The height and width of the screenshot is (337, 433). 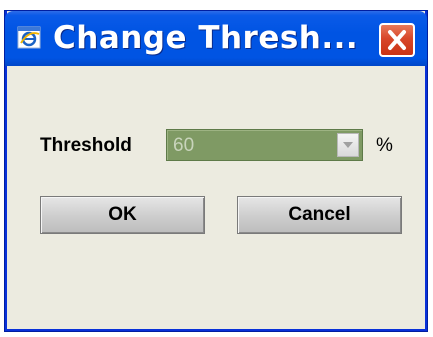 I want to click on dropdown-button, so click(x=348, y=145).